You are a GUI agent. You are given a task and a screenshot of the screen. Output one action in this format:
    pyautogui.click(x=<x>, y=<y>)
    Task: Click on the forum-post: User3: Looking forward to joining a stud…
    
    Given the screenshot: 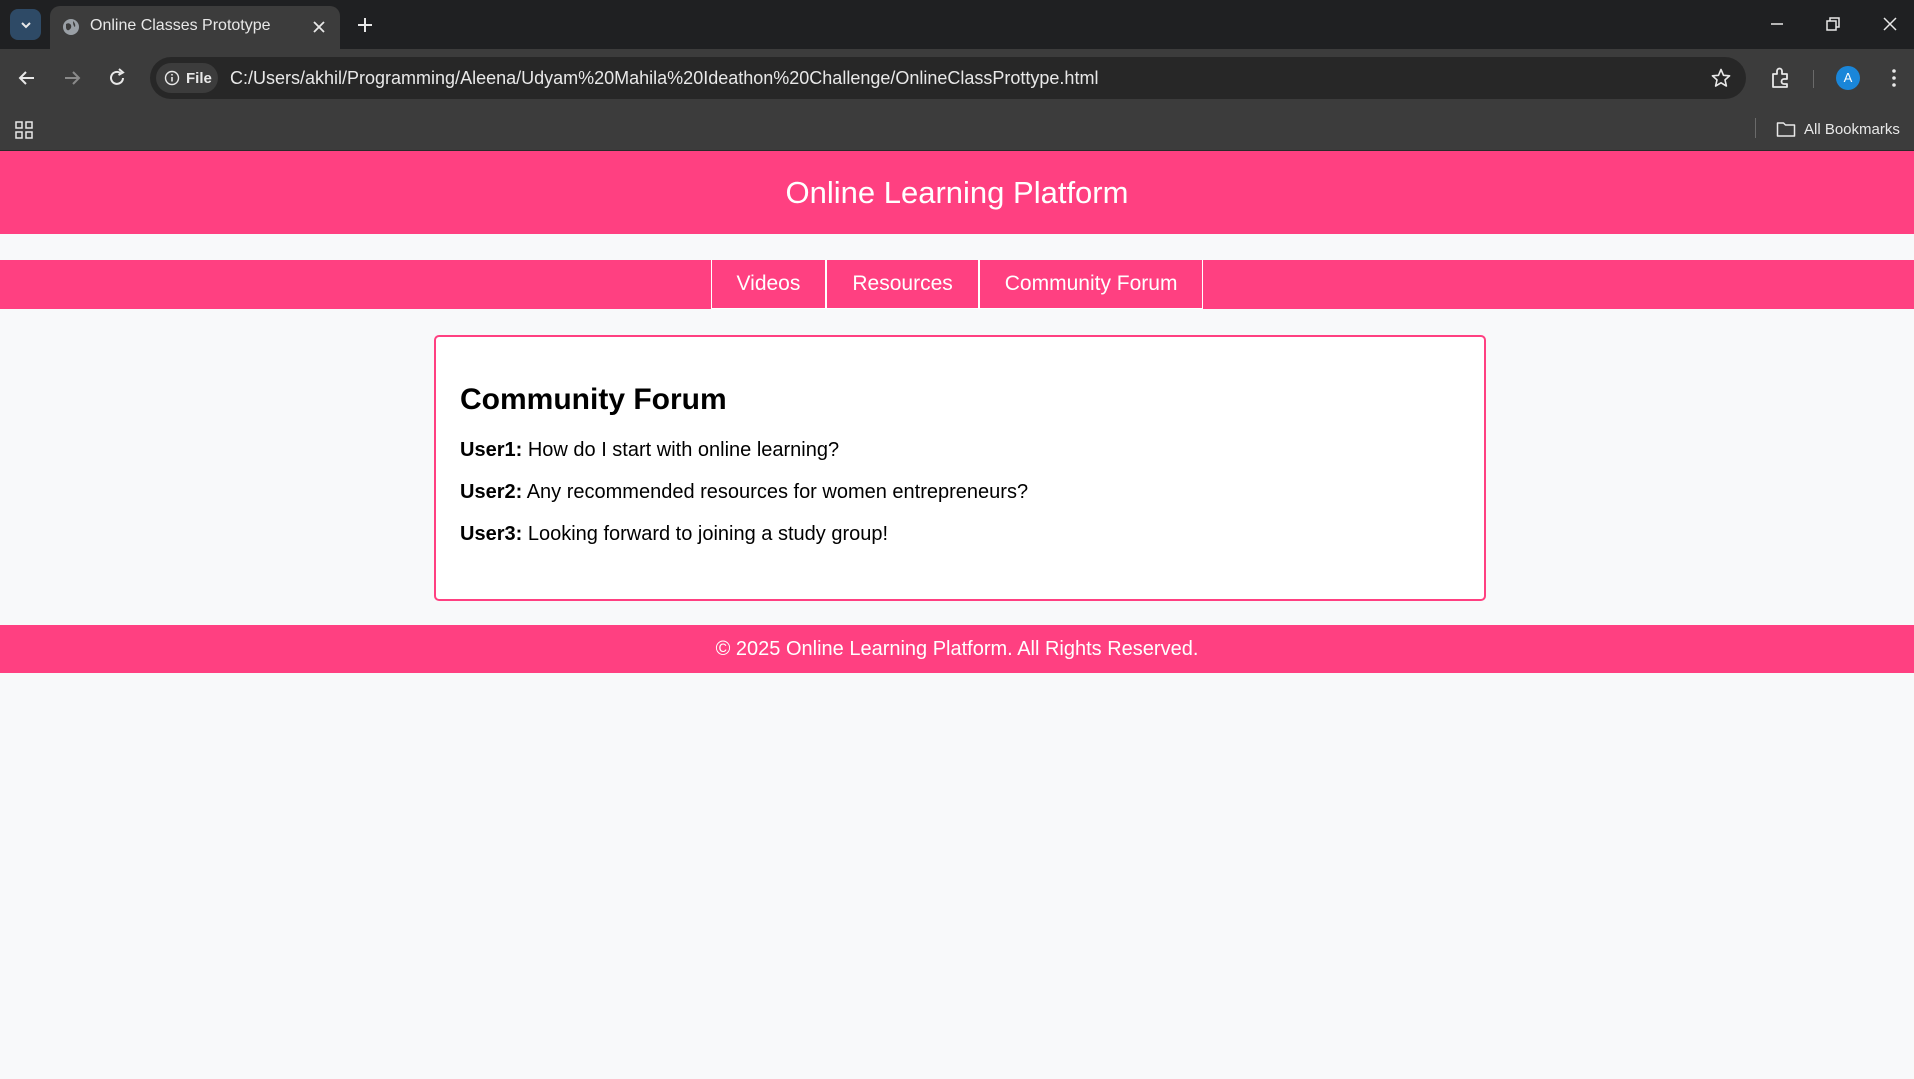 What is the action you would take?
    pyautogui.click(x=960, y=534)
    